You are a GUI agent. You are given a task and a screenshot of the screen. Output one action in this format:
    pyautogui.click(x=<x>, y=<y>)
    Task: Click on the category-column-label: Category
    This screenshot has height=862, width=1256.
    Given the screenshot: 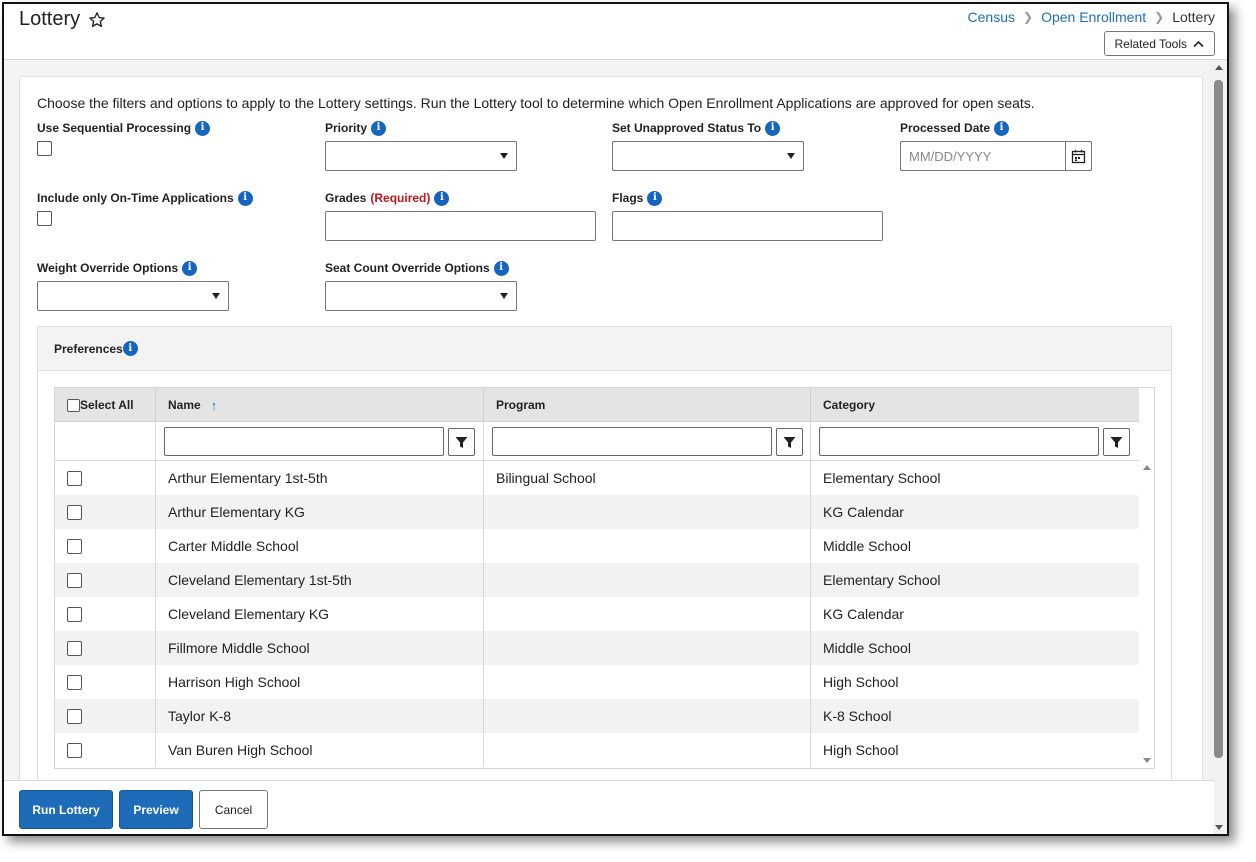 What is the action you would take?
    pyautogui.click(x=849, y=405)
    